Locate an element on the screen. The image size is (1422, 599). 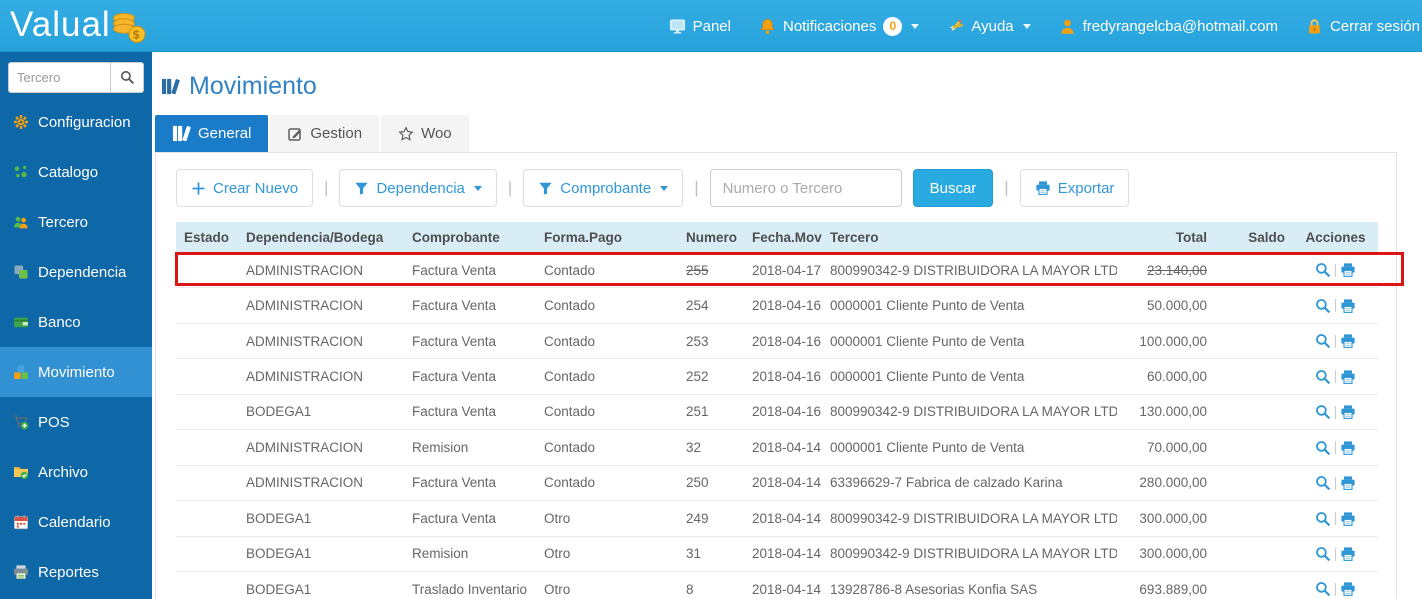
tab-woo: Woo is located at coordinates (425, 133).